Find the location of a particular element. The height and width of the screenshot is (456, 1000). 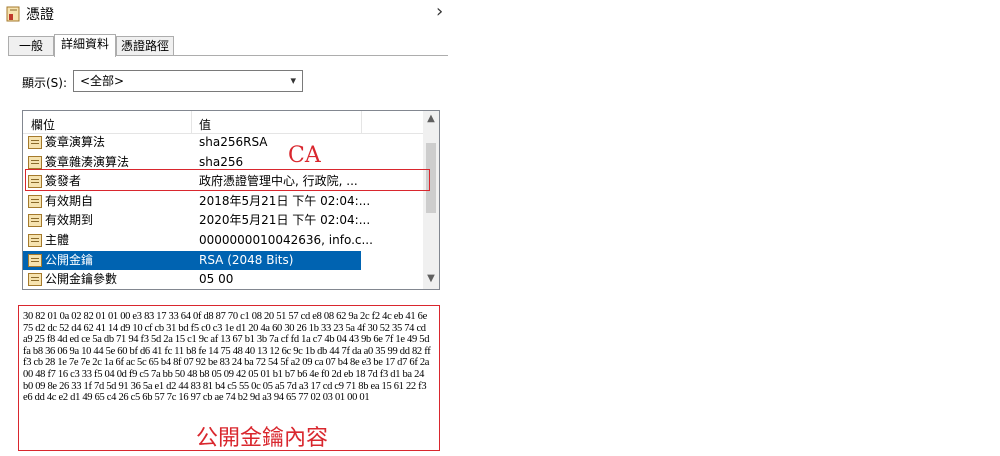

show-dropdown: <全部> ▾ is located at coordinates (188, 81).